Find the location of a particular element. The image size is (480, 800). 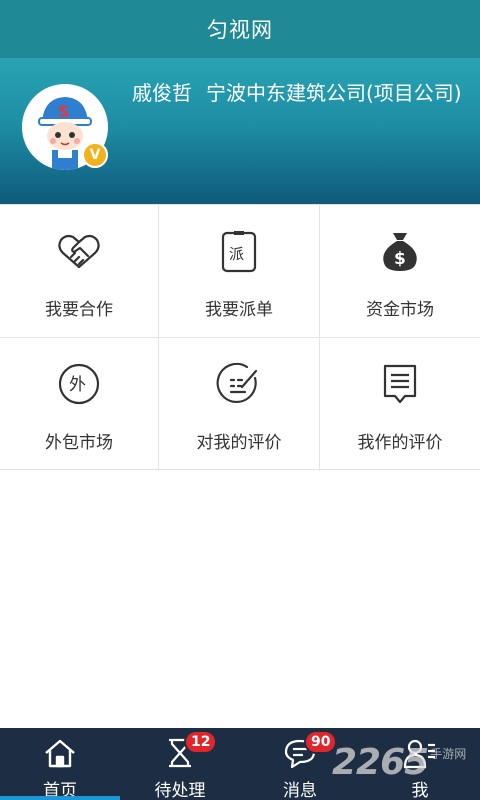

user-name: 戚俊哲 is located at coordinates (162, 93).